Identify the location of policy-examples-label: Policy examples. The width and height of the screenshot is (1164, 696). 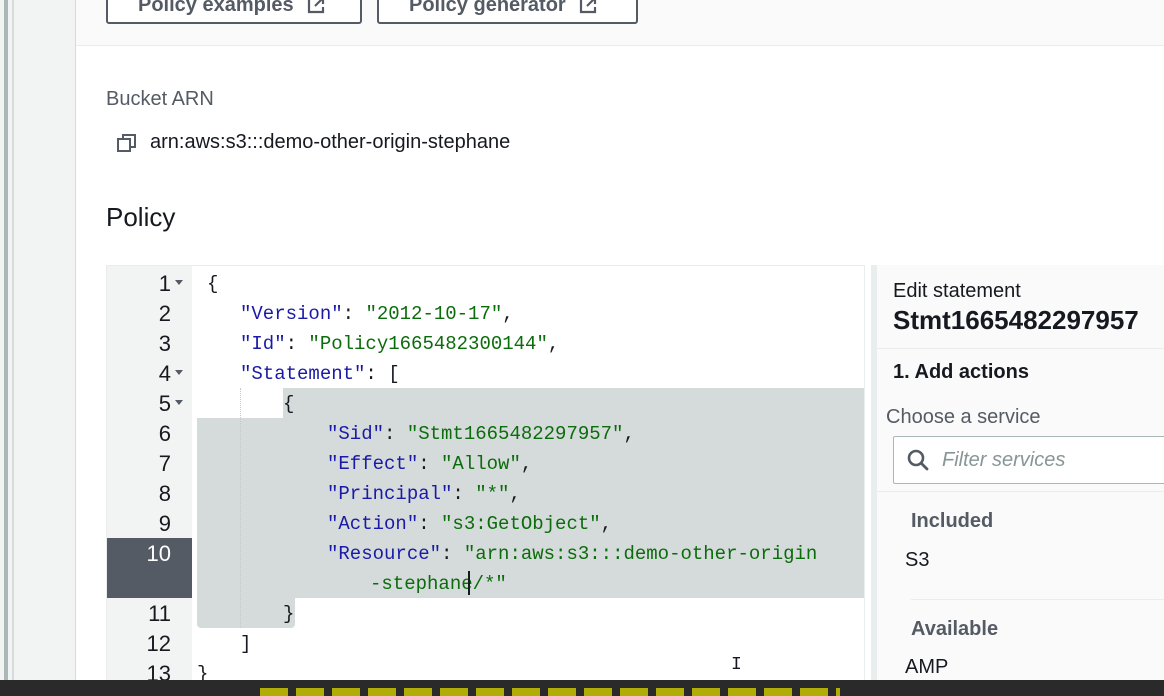
(216, 8).